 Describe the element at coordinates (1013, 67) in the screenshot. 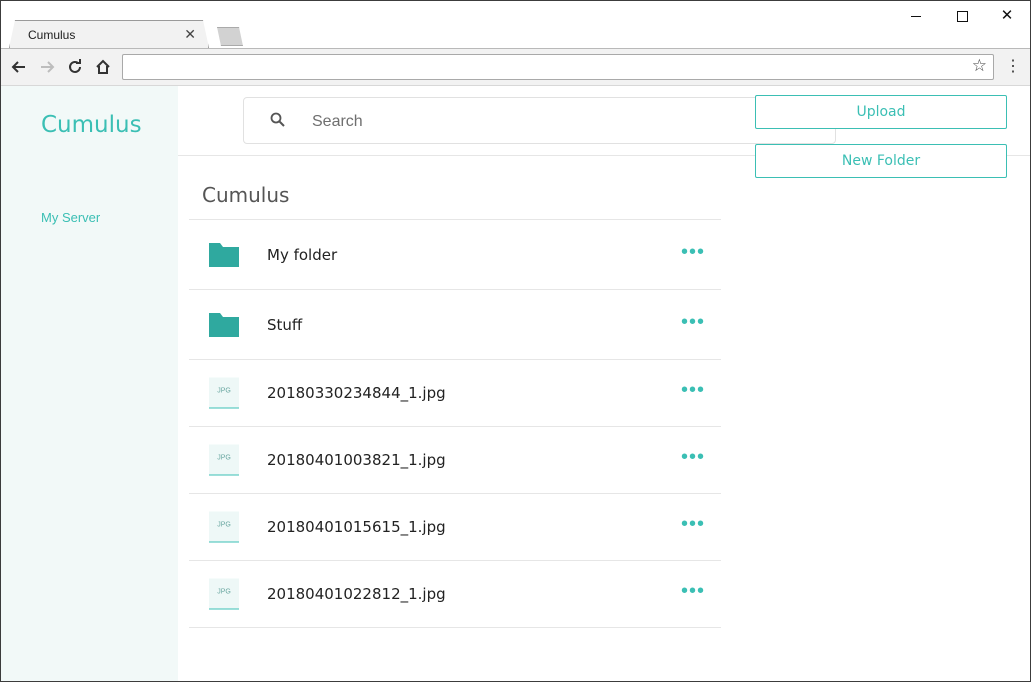

I see `menu-dots-icon: ⋮` at that location.